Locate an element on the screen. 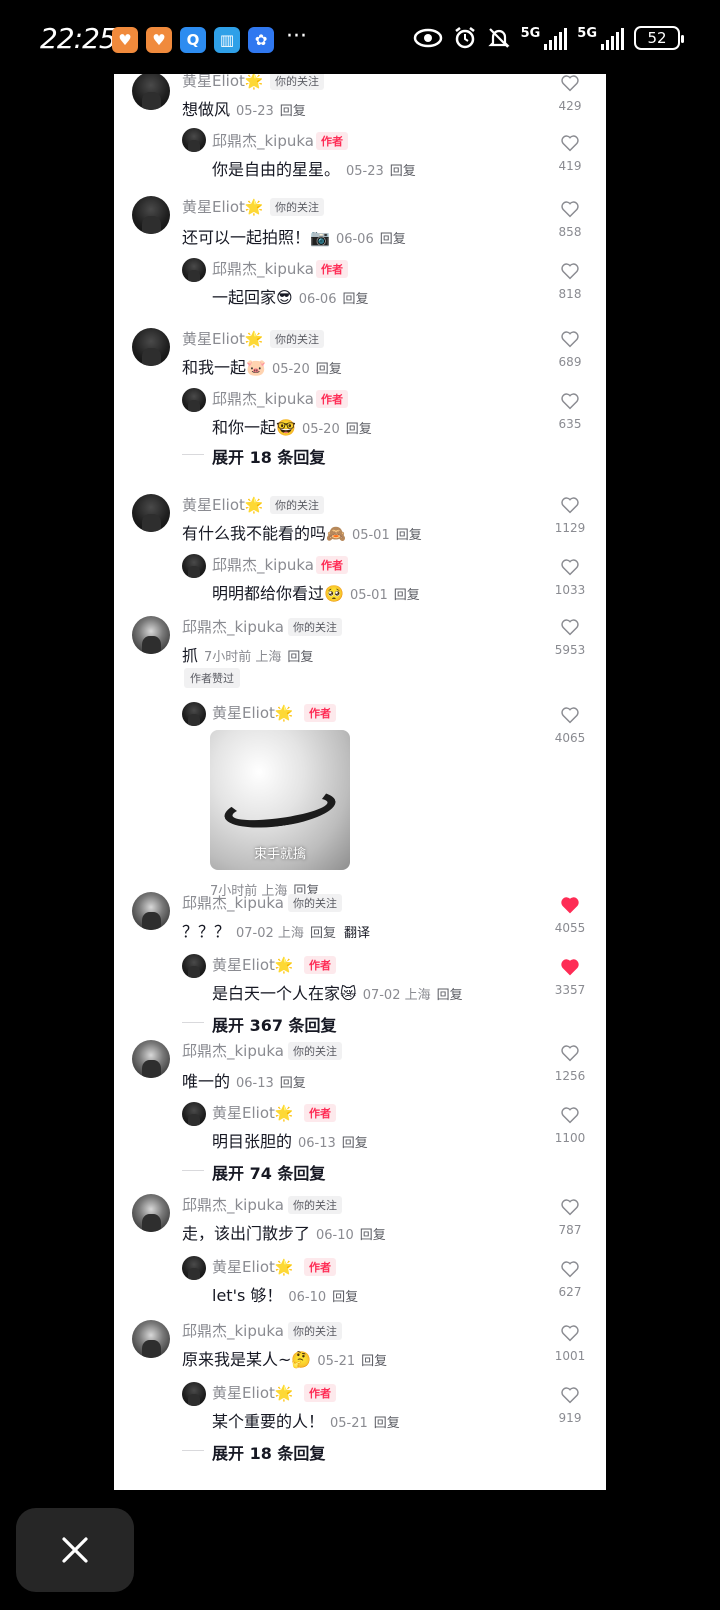  comment-text: 走，该出门散步了 06-10 回复 is located at coordinates (284, 1233).